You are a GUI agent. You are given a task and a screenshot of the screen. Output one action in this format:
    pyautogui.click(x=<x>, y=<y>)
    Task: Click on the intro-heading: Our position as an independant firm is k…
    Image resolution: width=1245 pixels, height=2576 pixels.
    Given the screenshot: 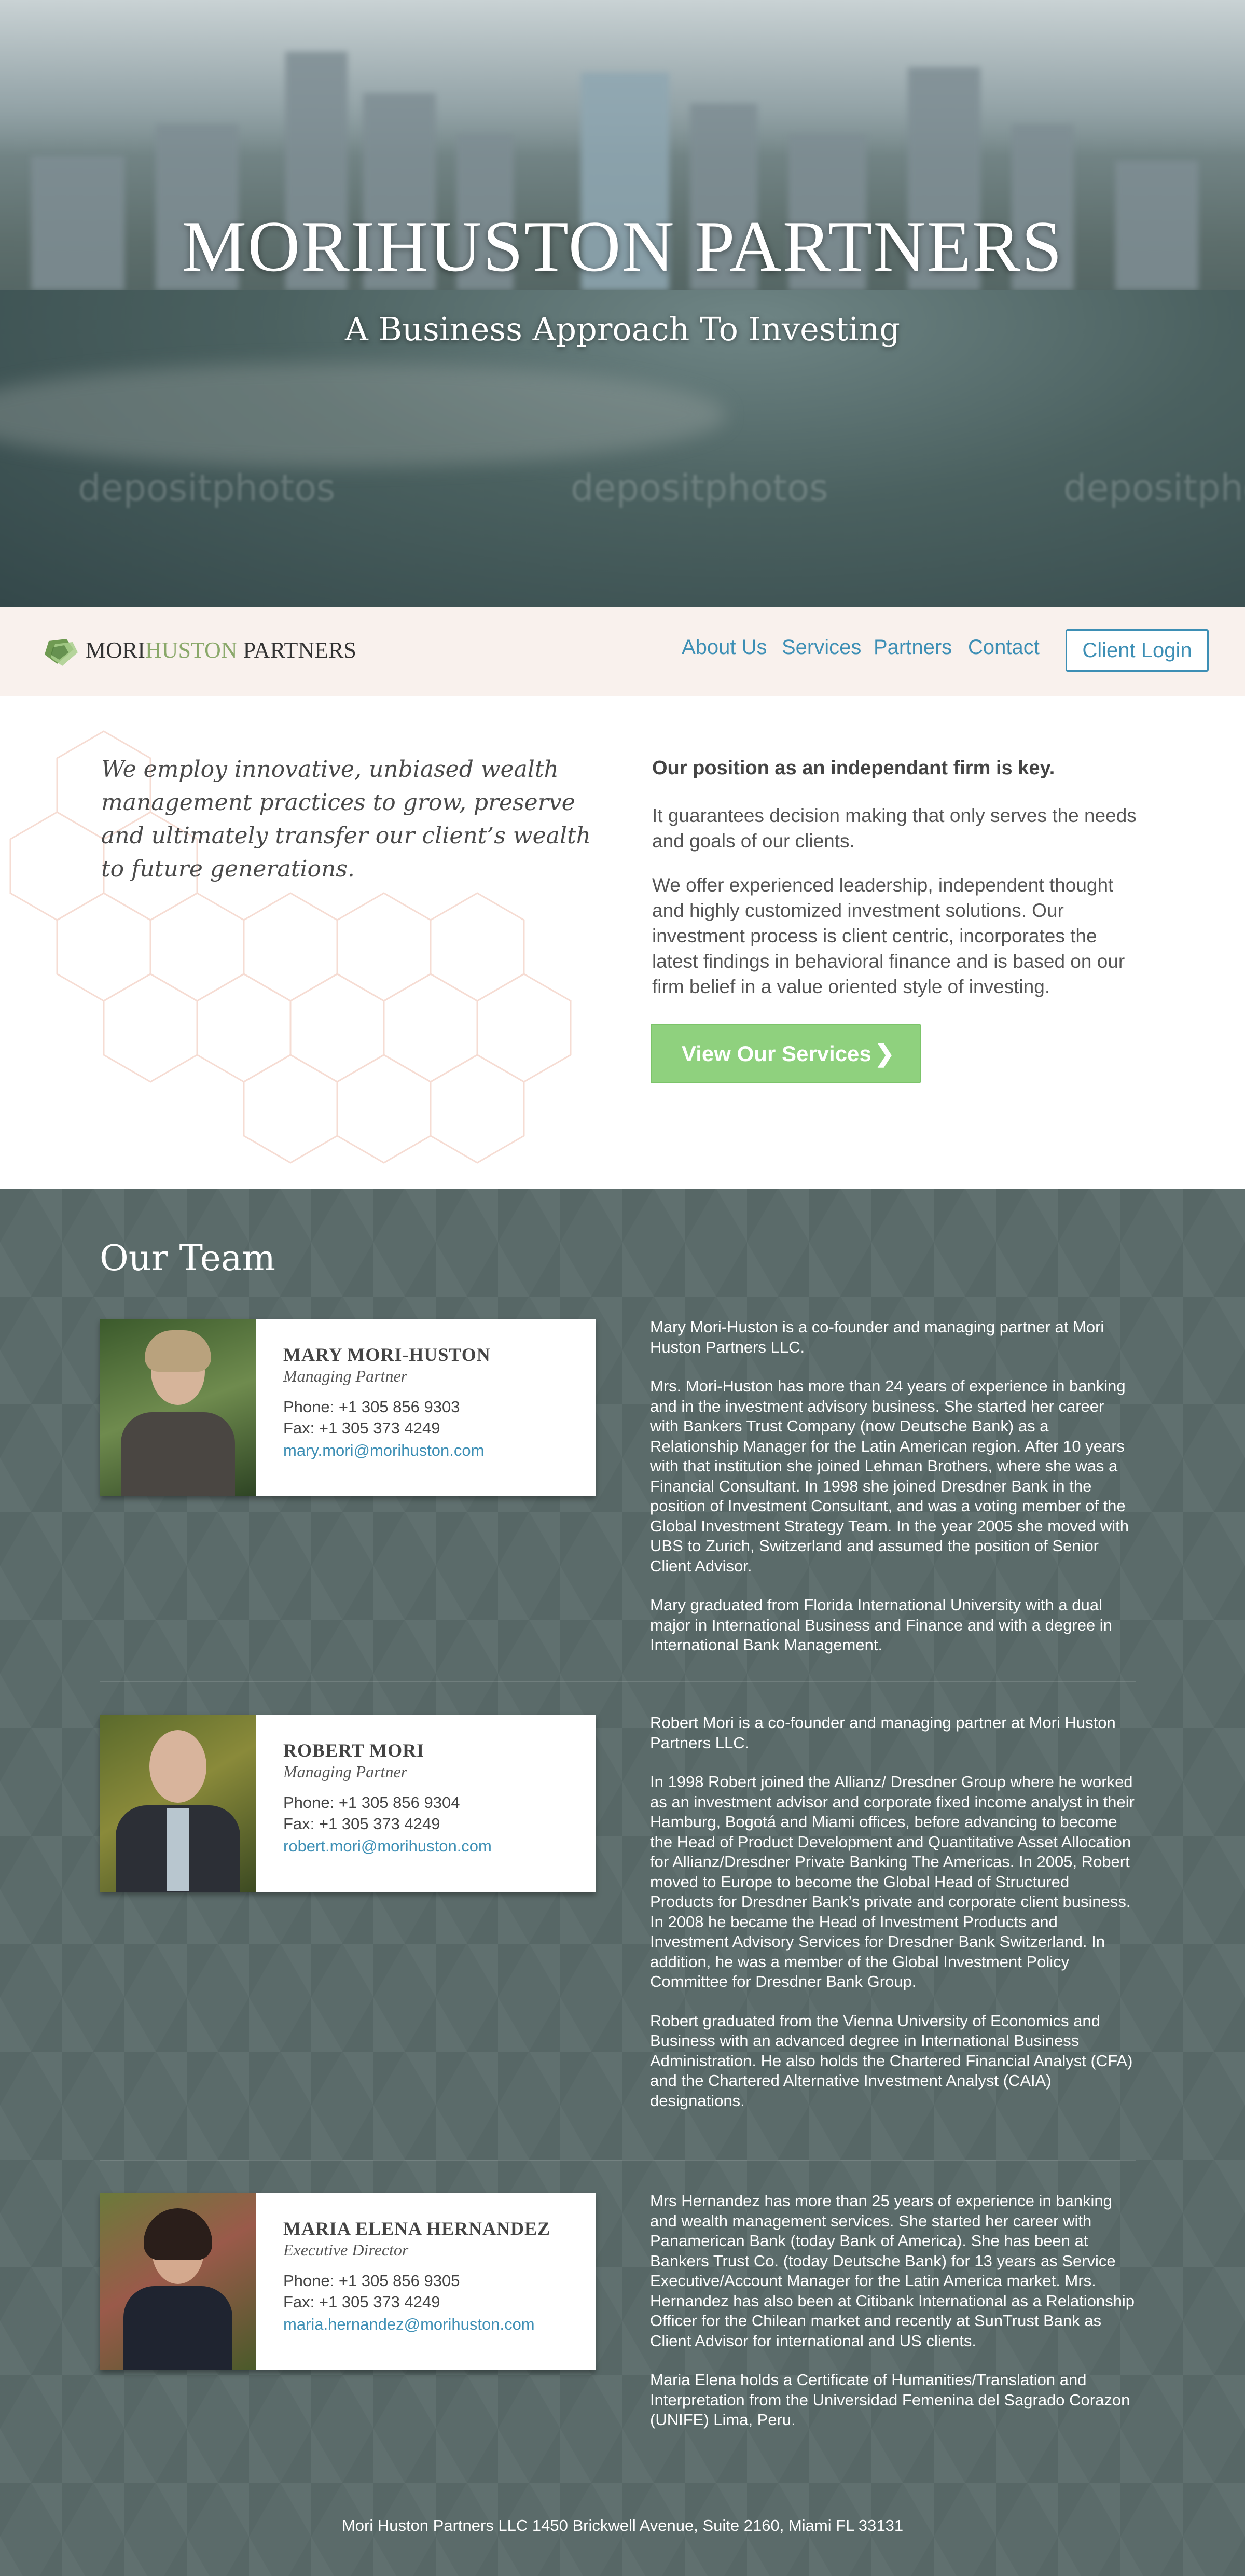 What is the action you would take?
    pyautogui.click(x=853, y=768)
    